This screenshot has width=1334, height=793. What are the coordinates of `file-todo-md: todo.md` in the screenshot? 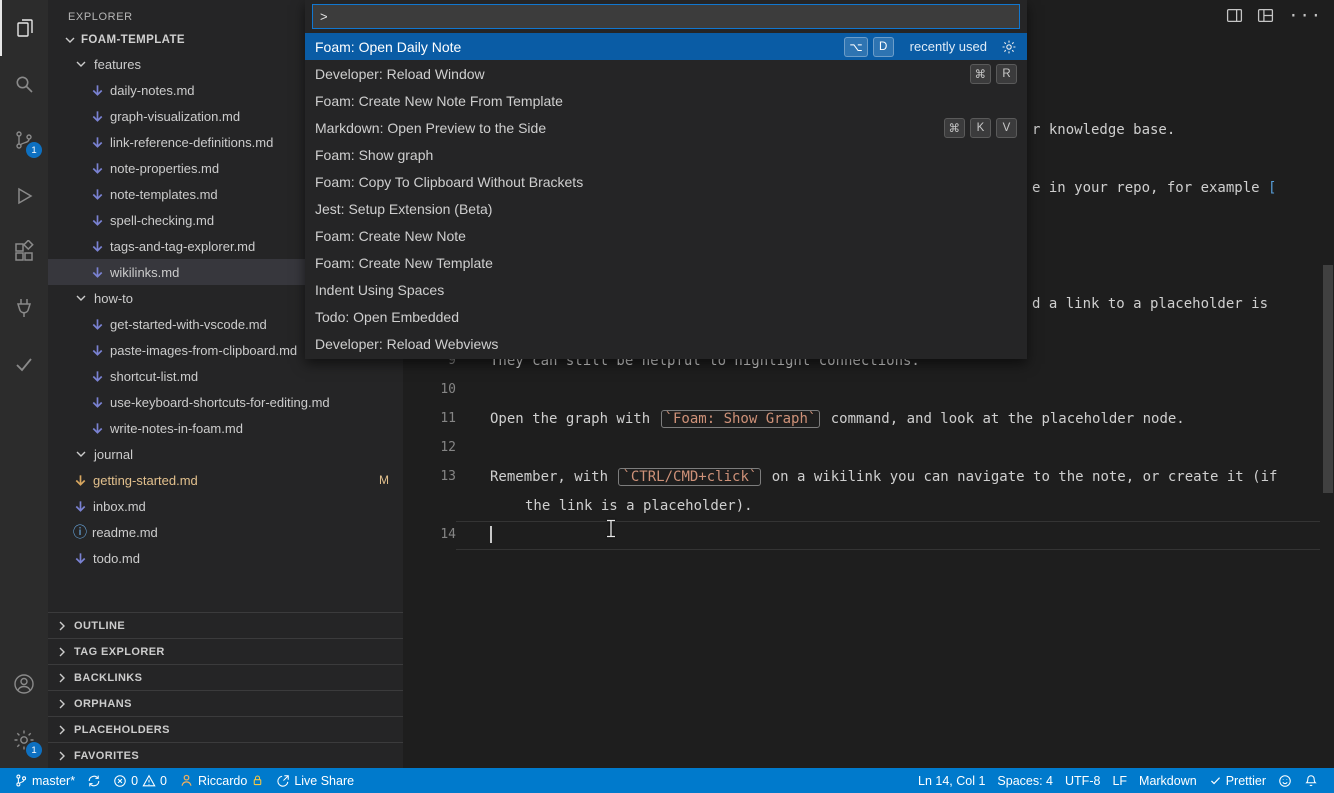 It's located at (225, 558).